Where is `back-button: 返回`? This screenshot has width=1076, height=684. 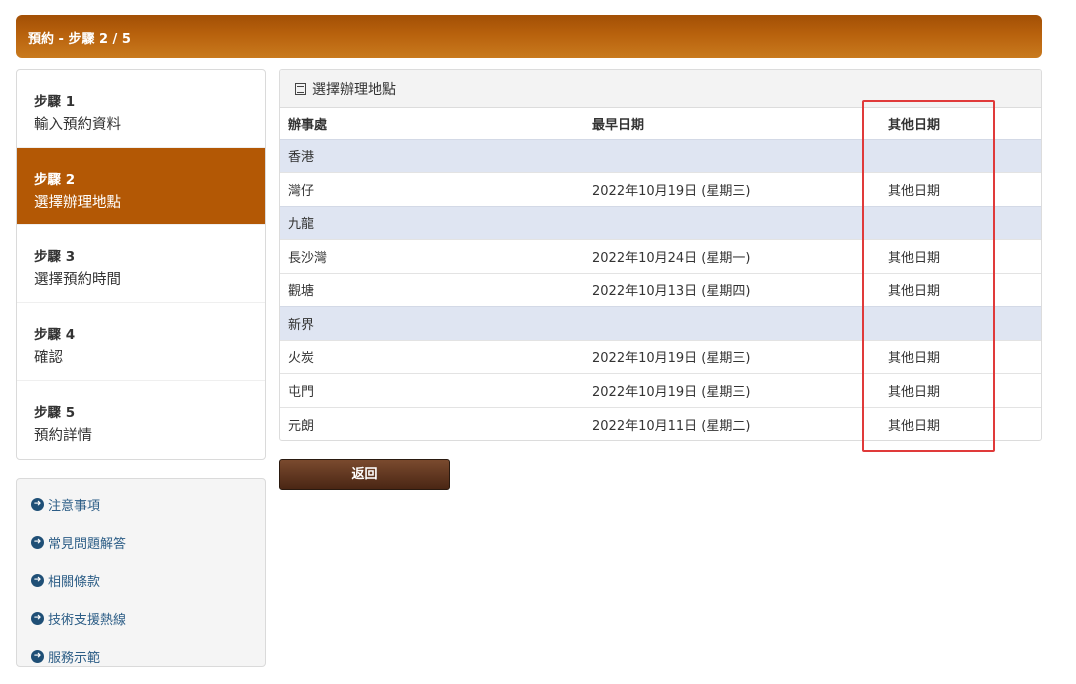
back-button: 返回 is located at coordinates (364, 474).